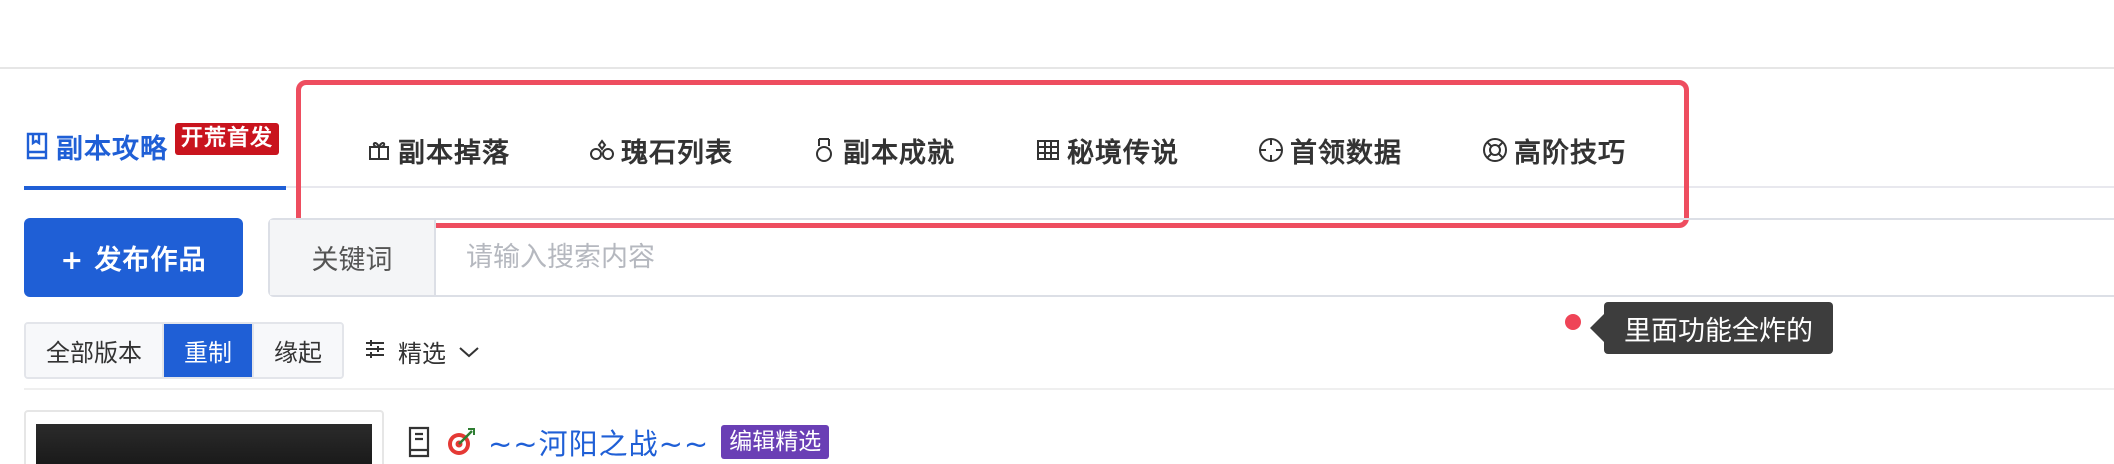 The height and width of the screenshot is (464, 2114). What do you see at coordinates (1275, 257) in the screenshot?
I see `search-input` at bounding box center [1275, 257].